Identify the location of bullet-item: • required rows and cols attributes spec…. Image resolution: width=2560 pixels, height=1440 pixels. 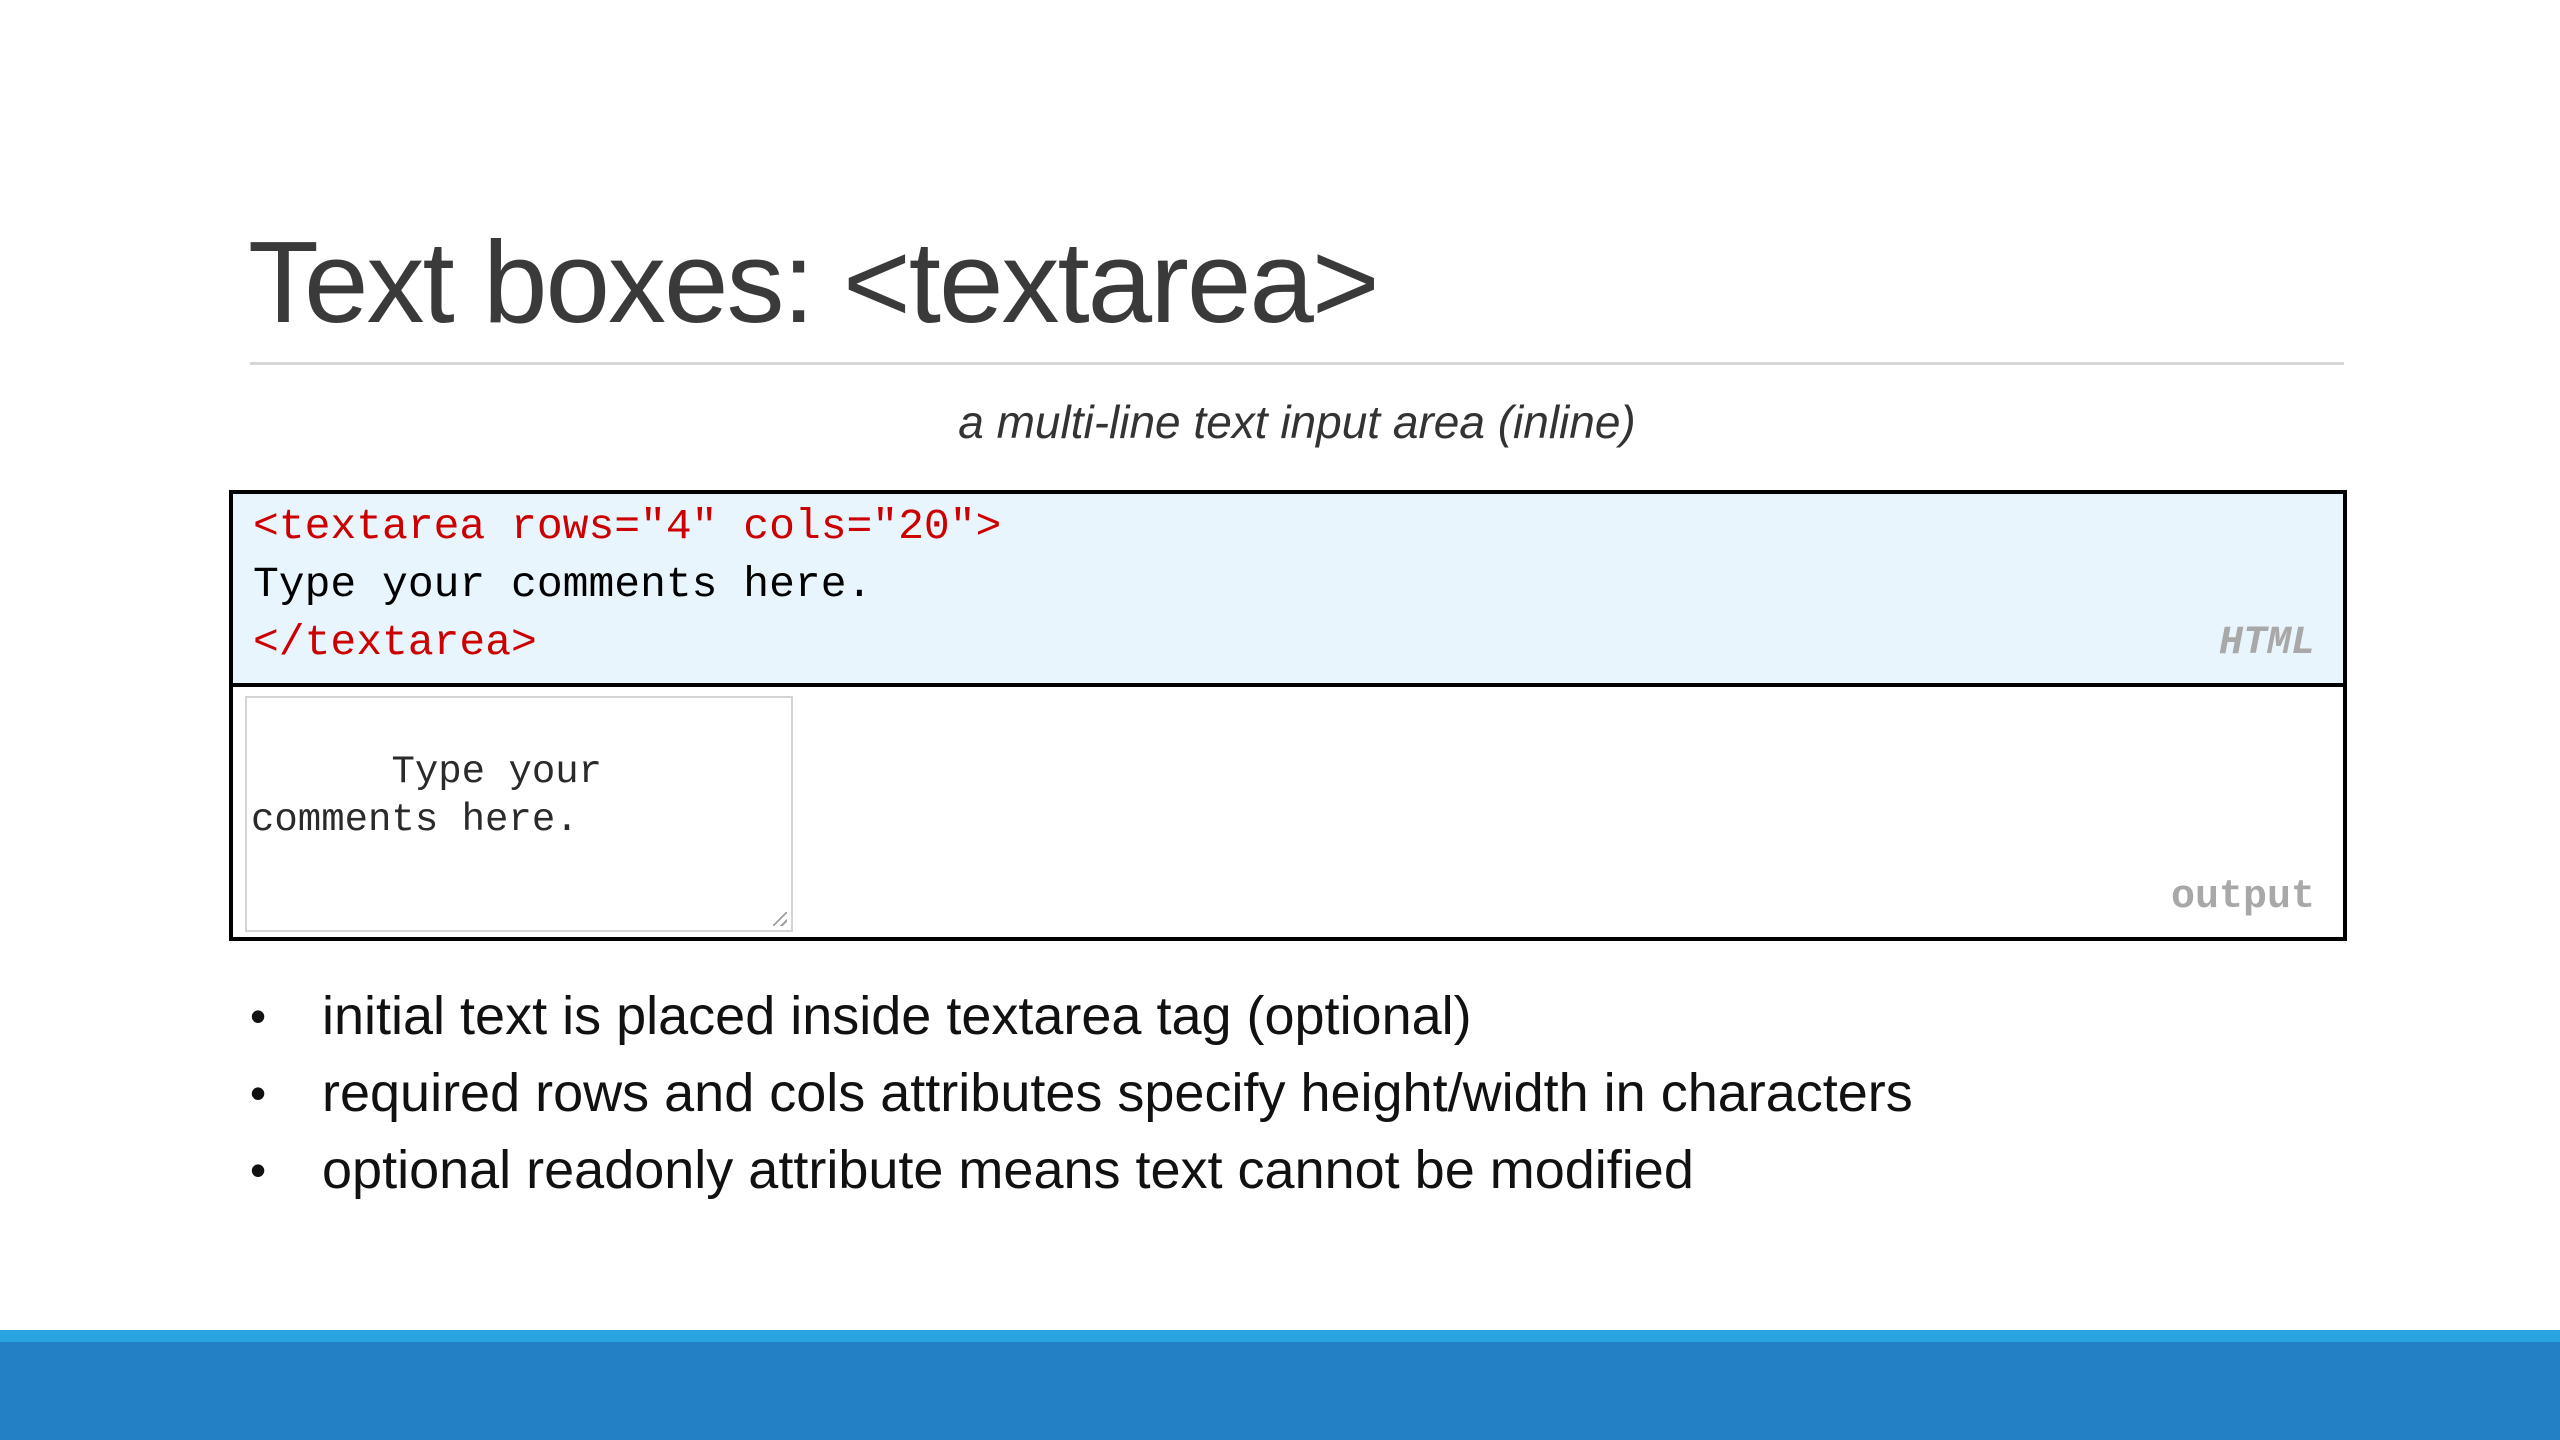
(1080, 1093).